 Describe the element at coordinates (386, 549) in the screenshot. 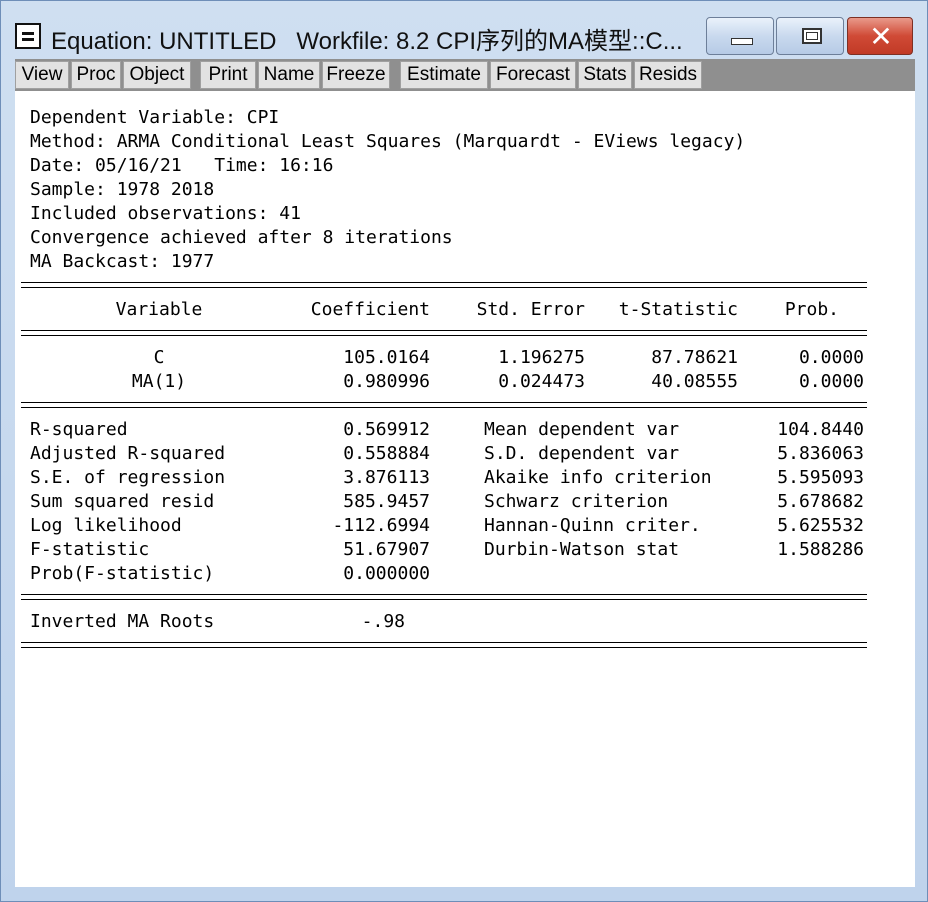

I see `stat-value: 51.67907` at that location.